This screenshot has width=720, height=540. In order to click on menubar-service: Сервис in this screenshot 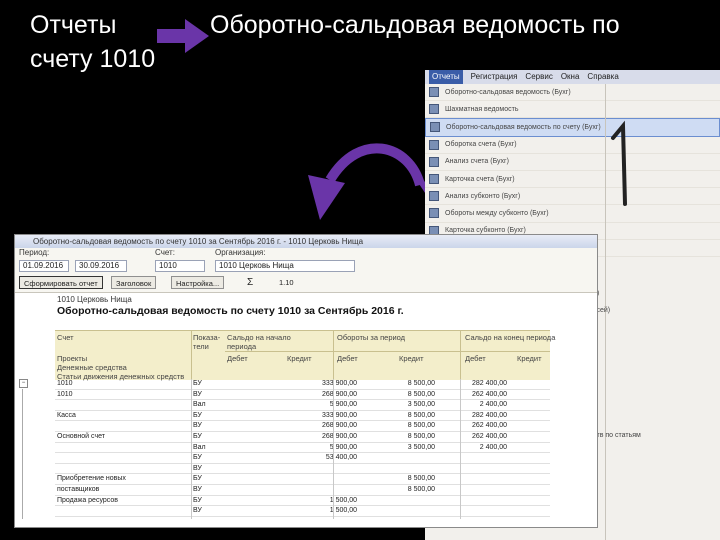, I will do `click(538, 77)`.